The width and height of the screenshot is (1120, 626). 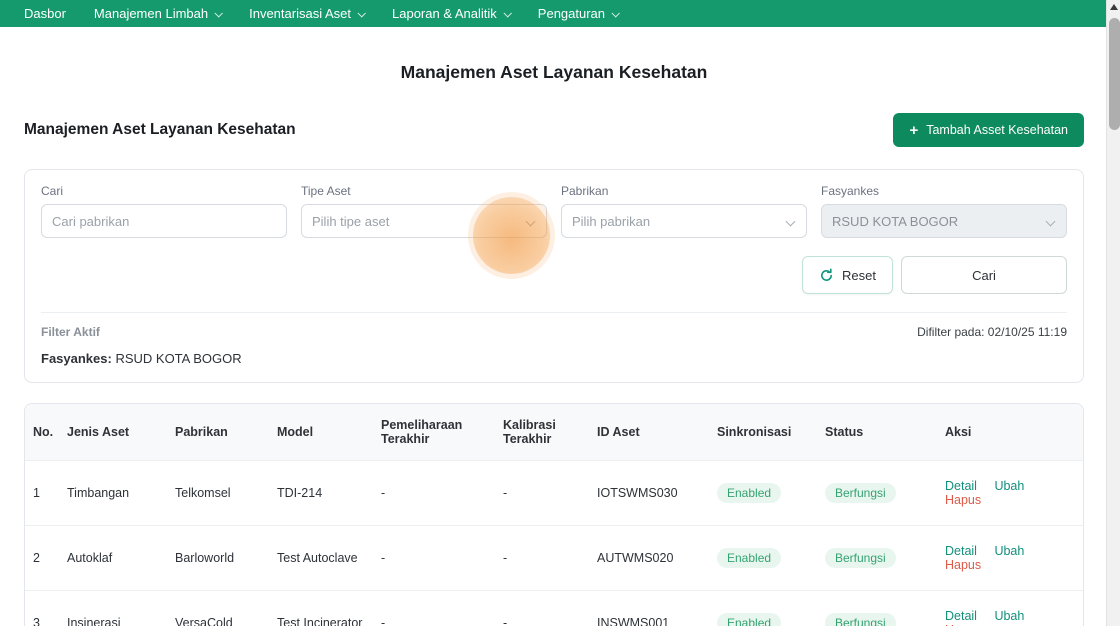 What do you see at coordinates (351, 221) in the screenshot?
I see `asset-type-select-value: Pilih tipe aset` at bounding box center [351, 221].